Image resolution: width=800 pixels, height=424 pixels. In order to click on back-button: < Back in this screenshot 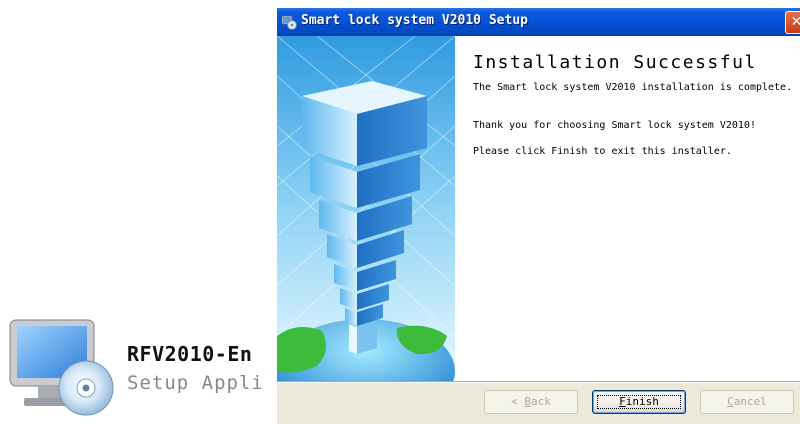, I will do `click(531, 402)`.